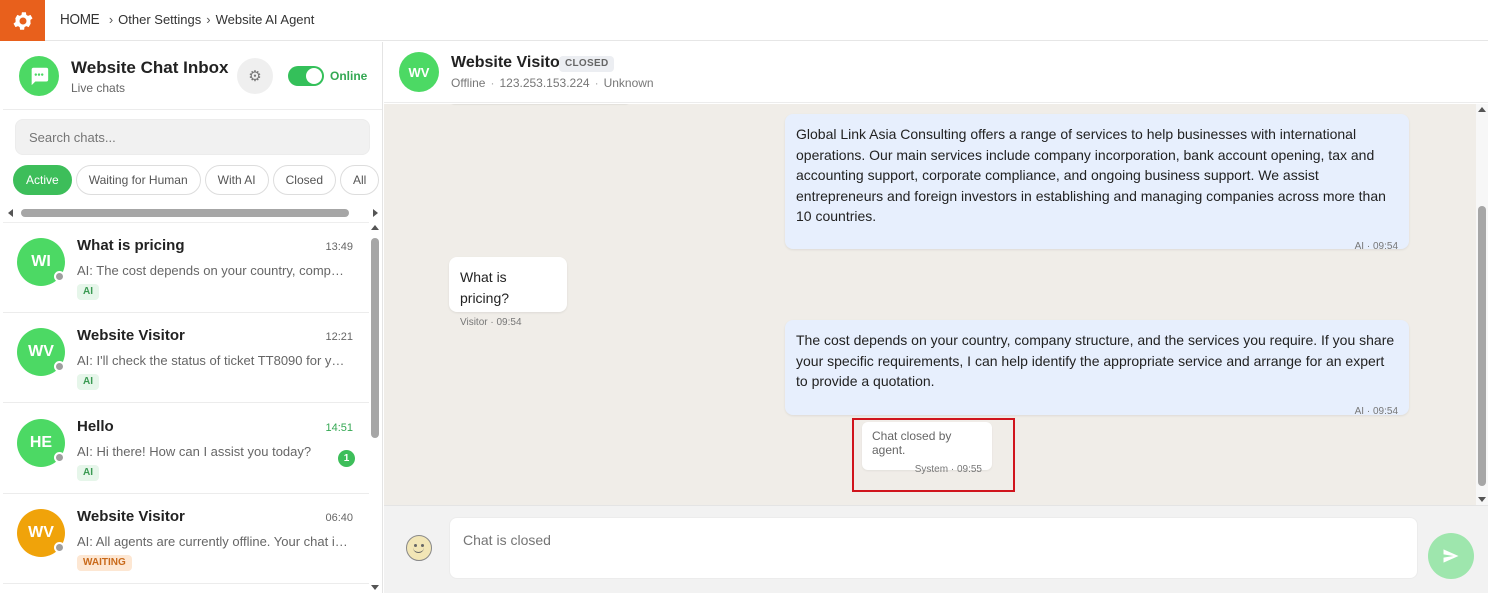  Describe the element at coordinates (485, 287) in the screenshot. I see `message-text: What is pricing?` at that location.